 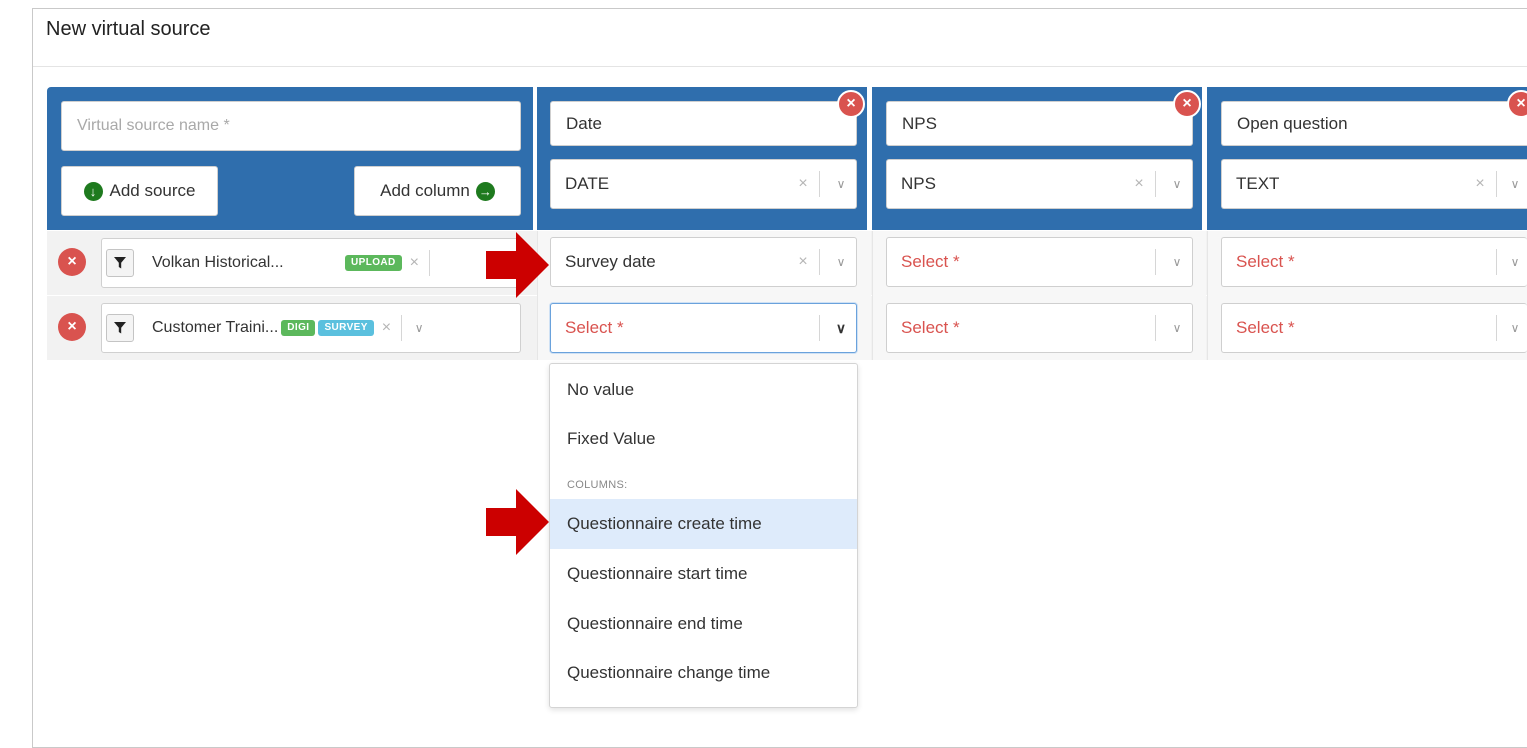 What do you see at coordinates (703, 123) in the screenshot?
I see `column-name-input: Date` at bounding box center [703, 123].